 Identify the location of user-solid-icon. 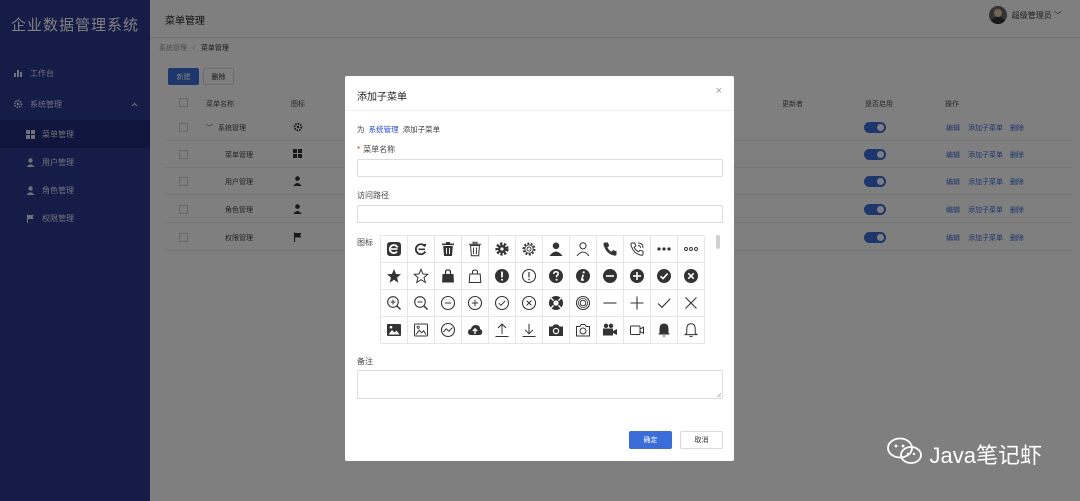
(556, 249).